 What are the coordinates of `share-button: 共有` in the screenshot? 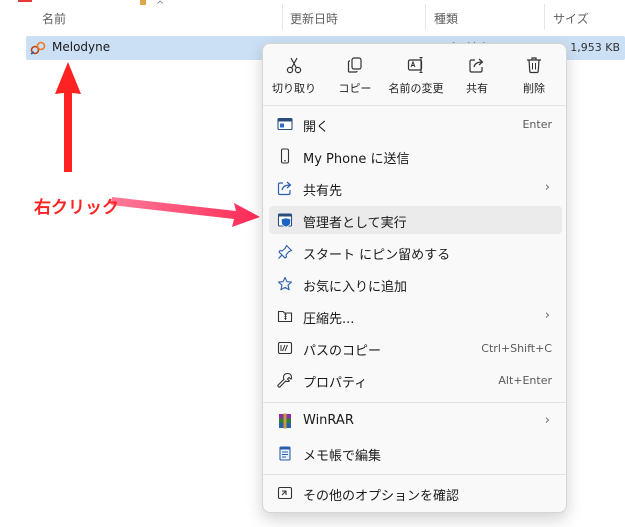 It's located at (477, 75).